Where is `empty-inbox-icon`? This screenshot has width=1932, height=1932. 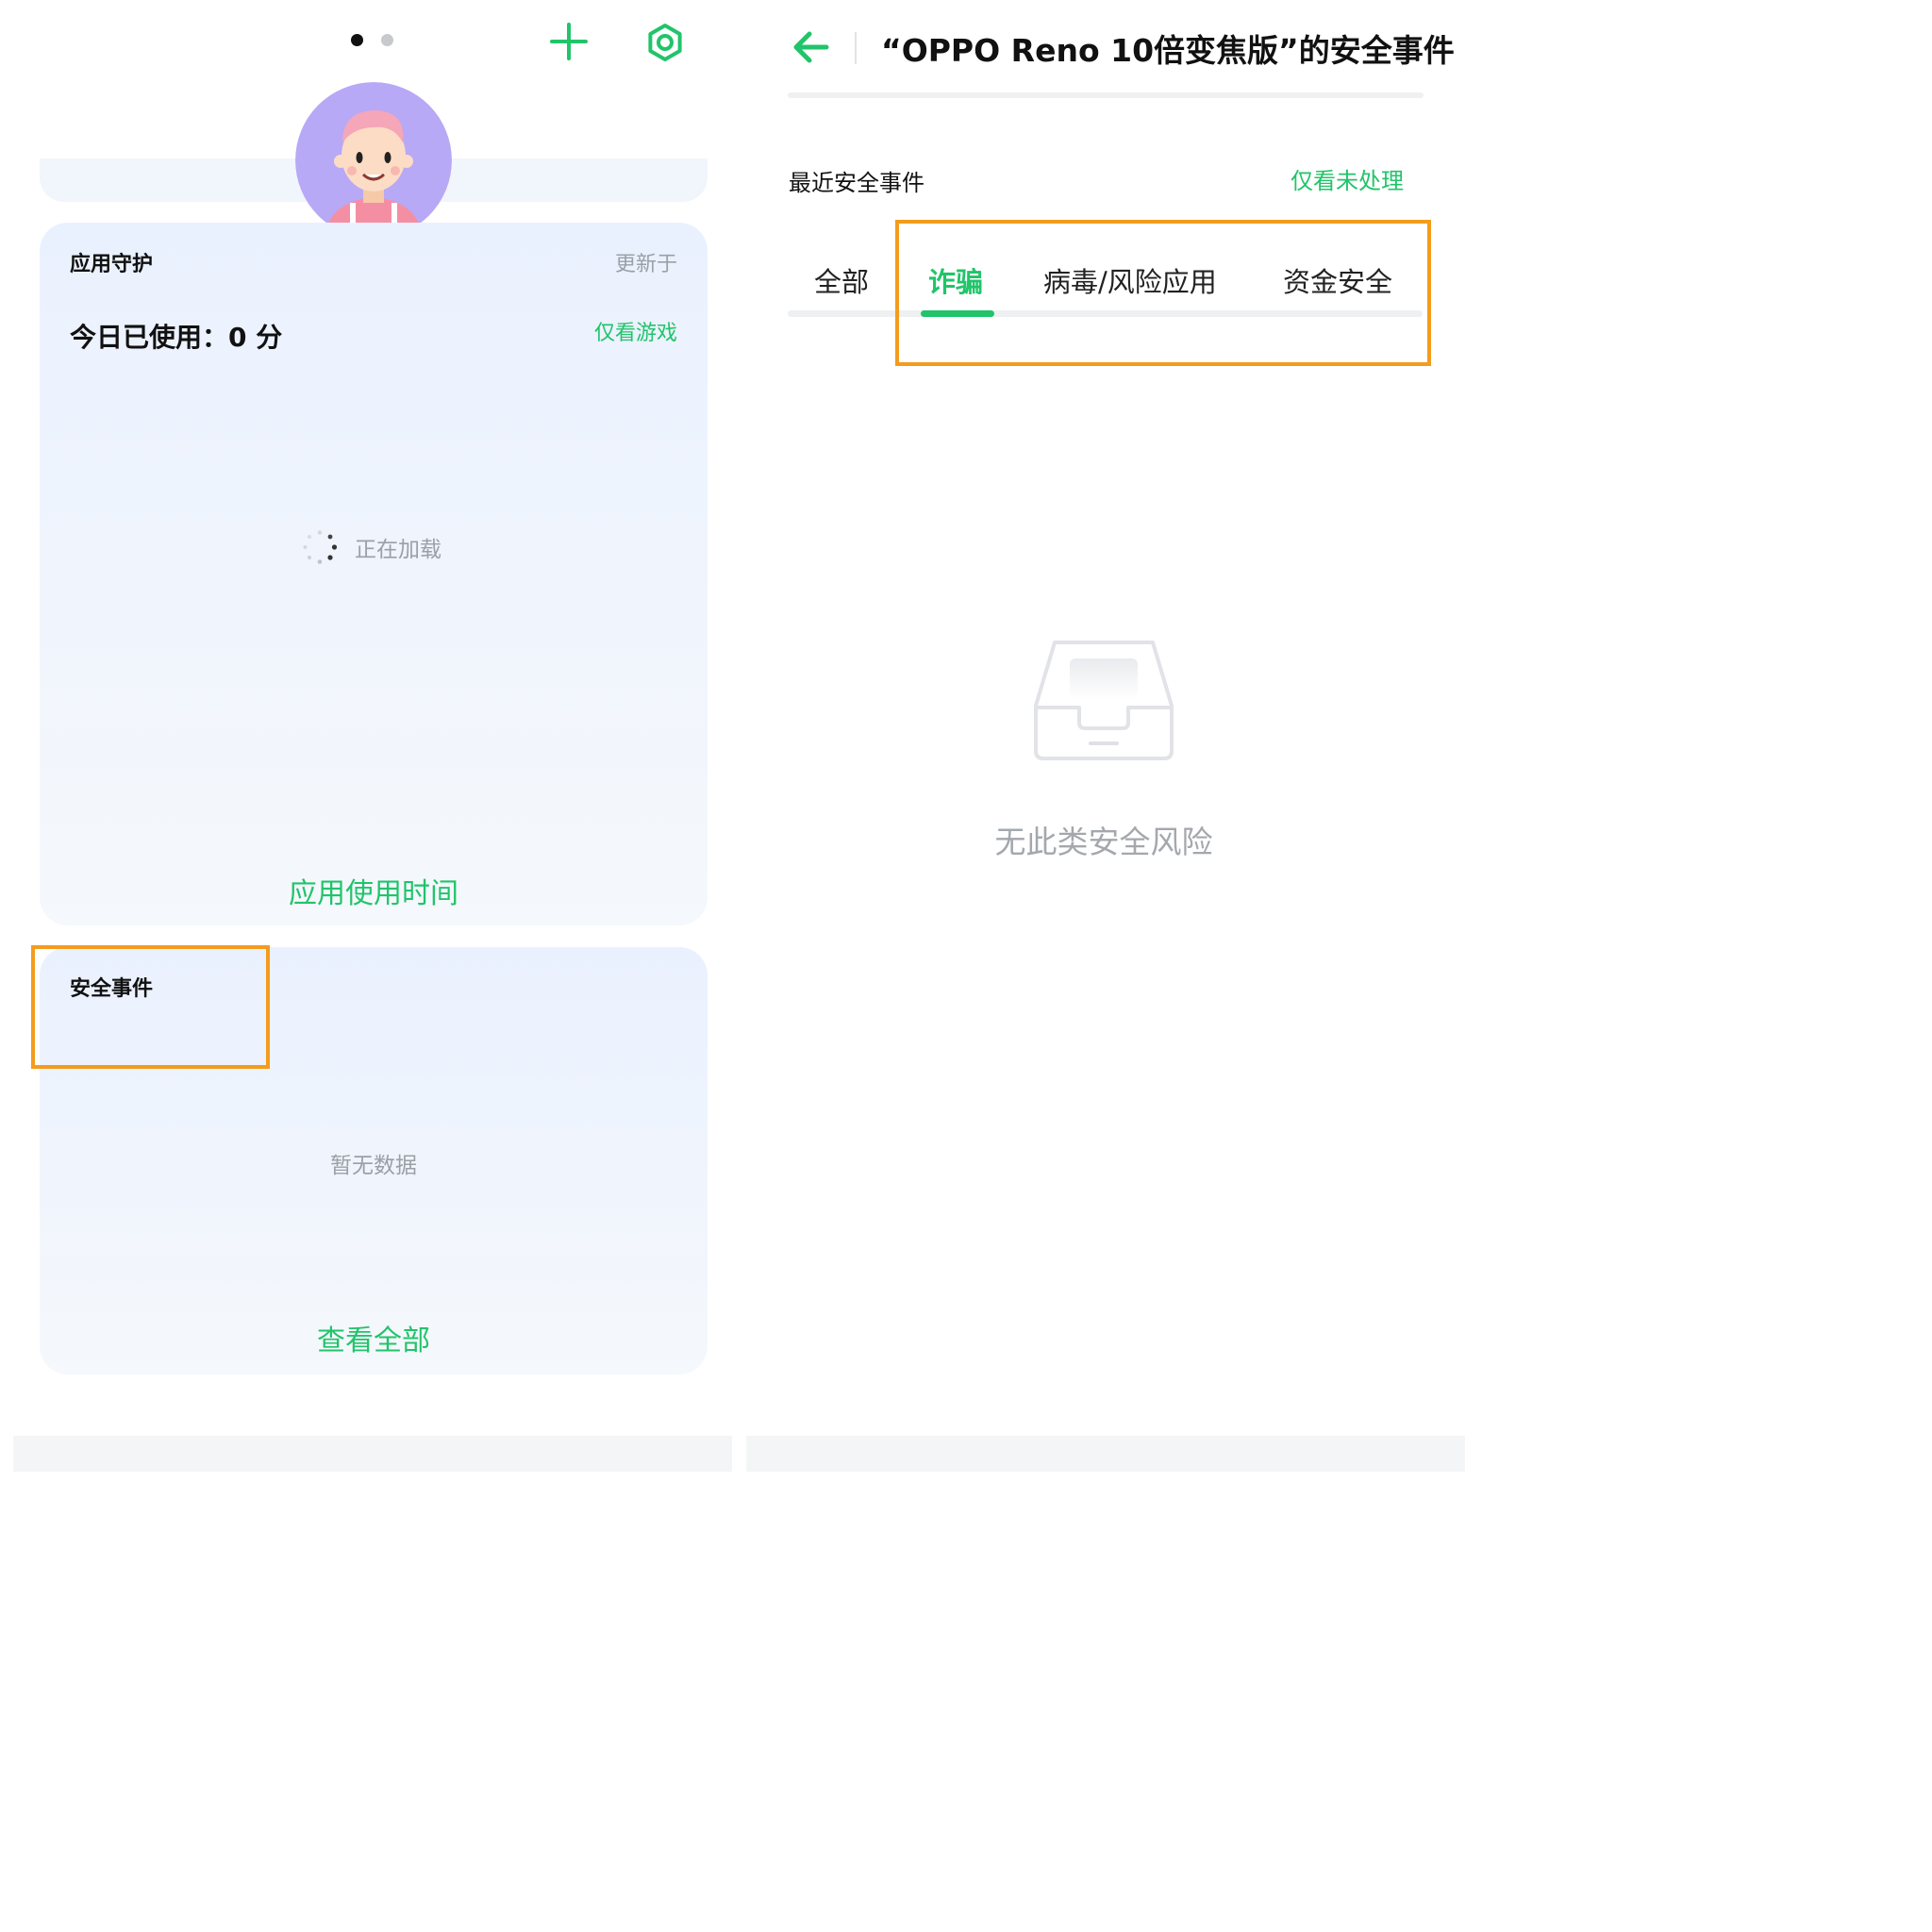 empty-inbox-icon is located at coordinates (1104, 701).